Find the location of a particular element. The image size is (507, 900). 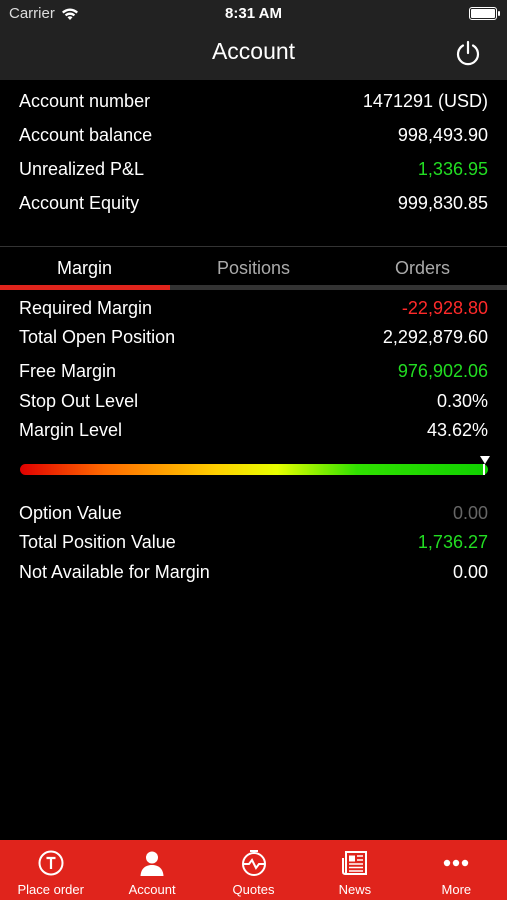

margin-value: -22,928.80 is located at coordinates (444, 308).